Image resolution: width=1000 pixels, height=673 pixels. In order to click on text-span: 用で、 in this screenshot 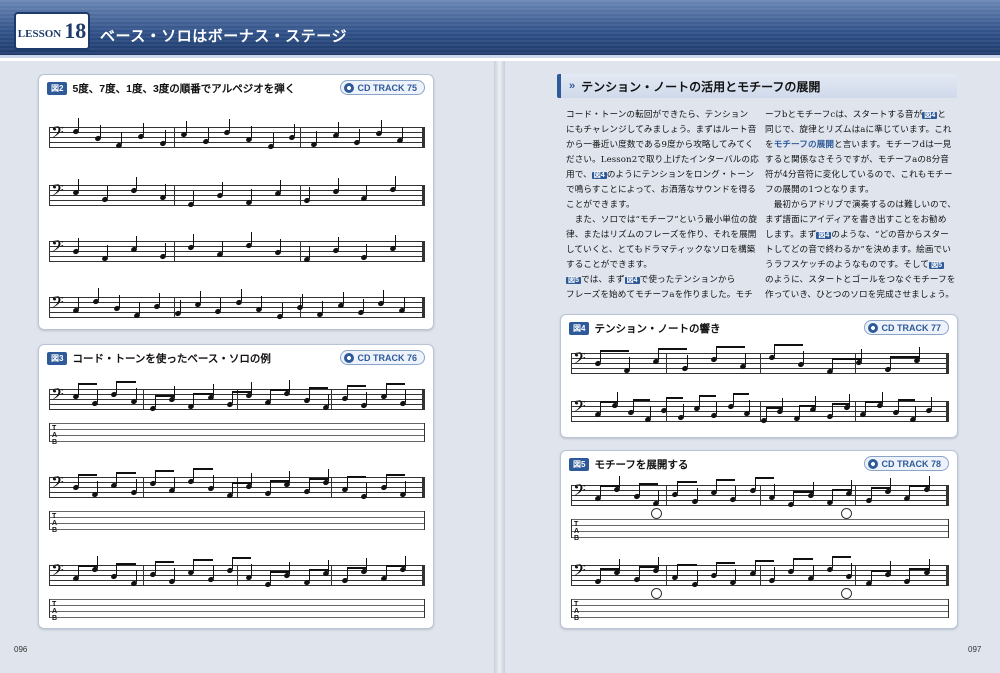, I will do `click(579, 175)`.